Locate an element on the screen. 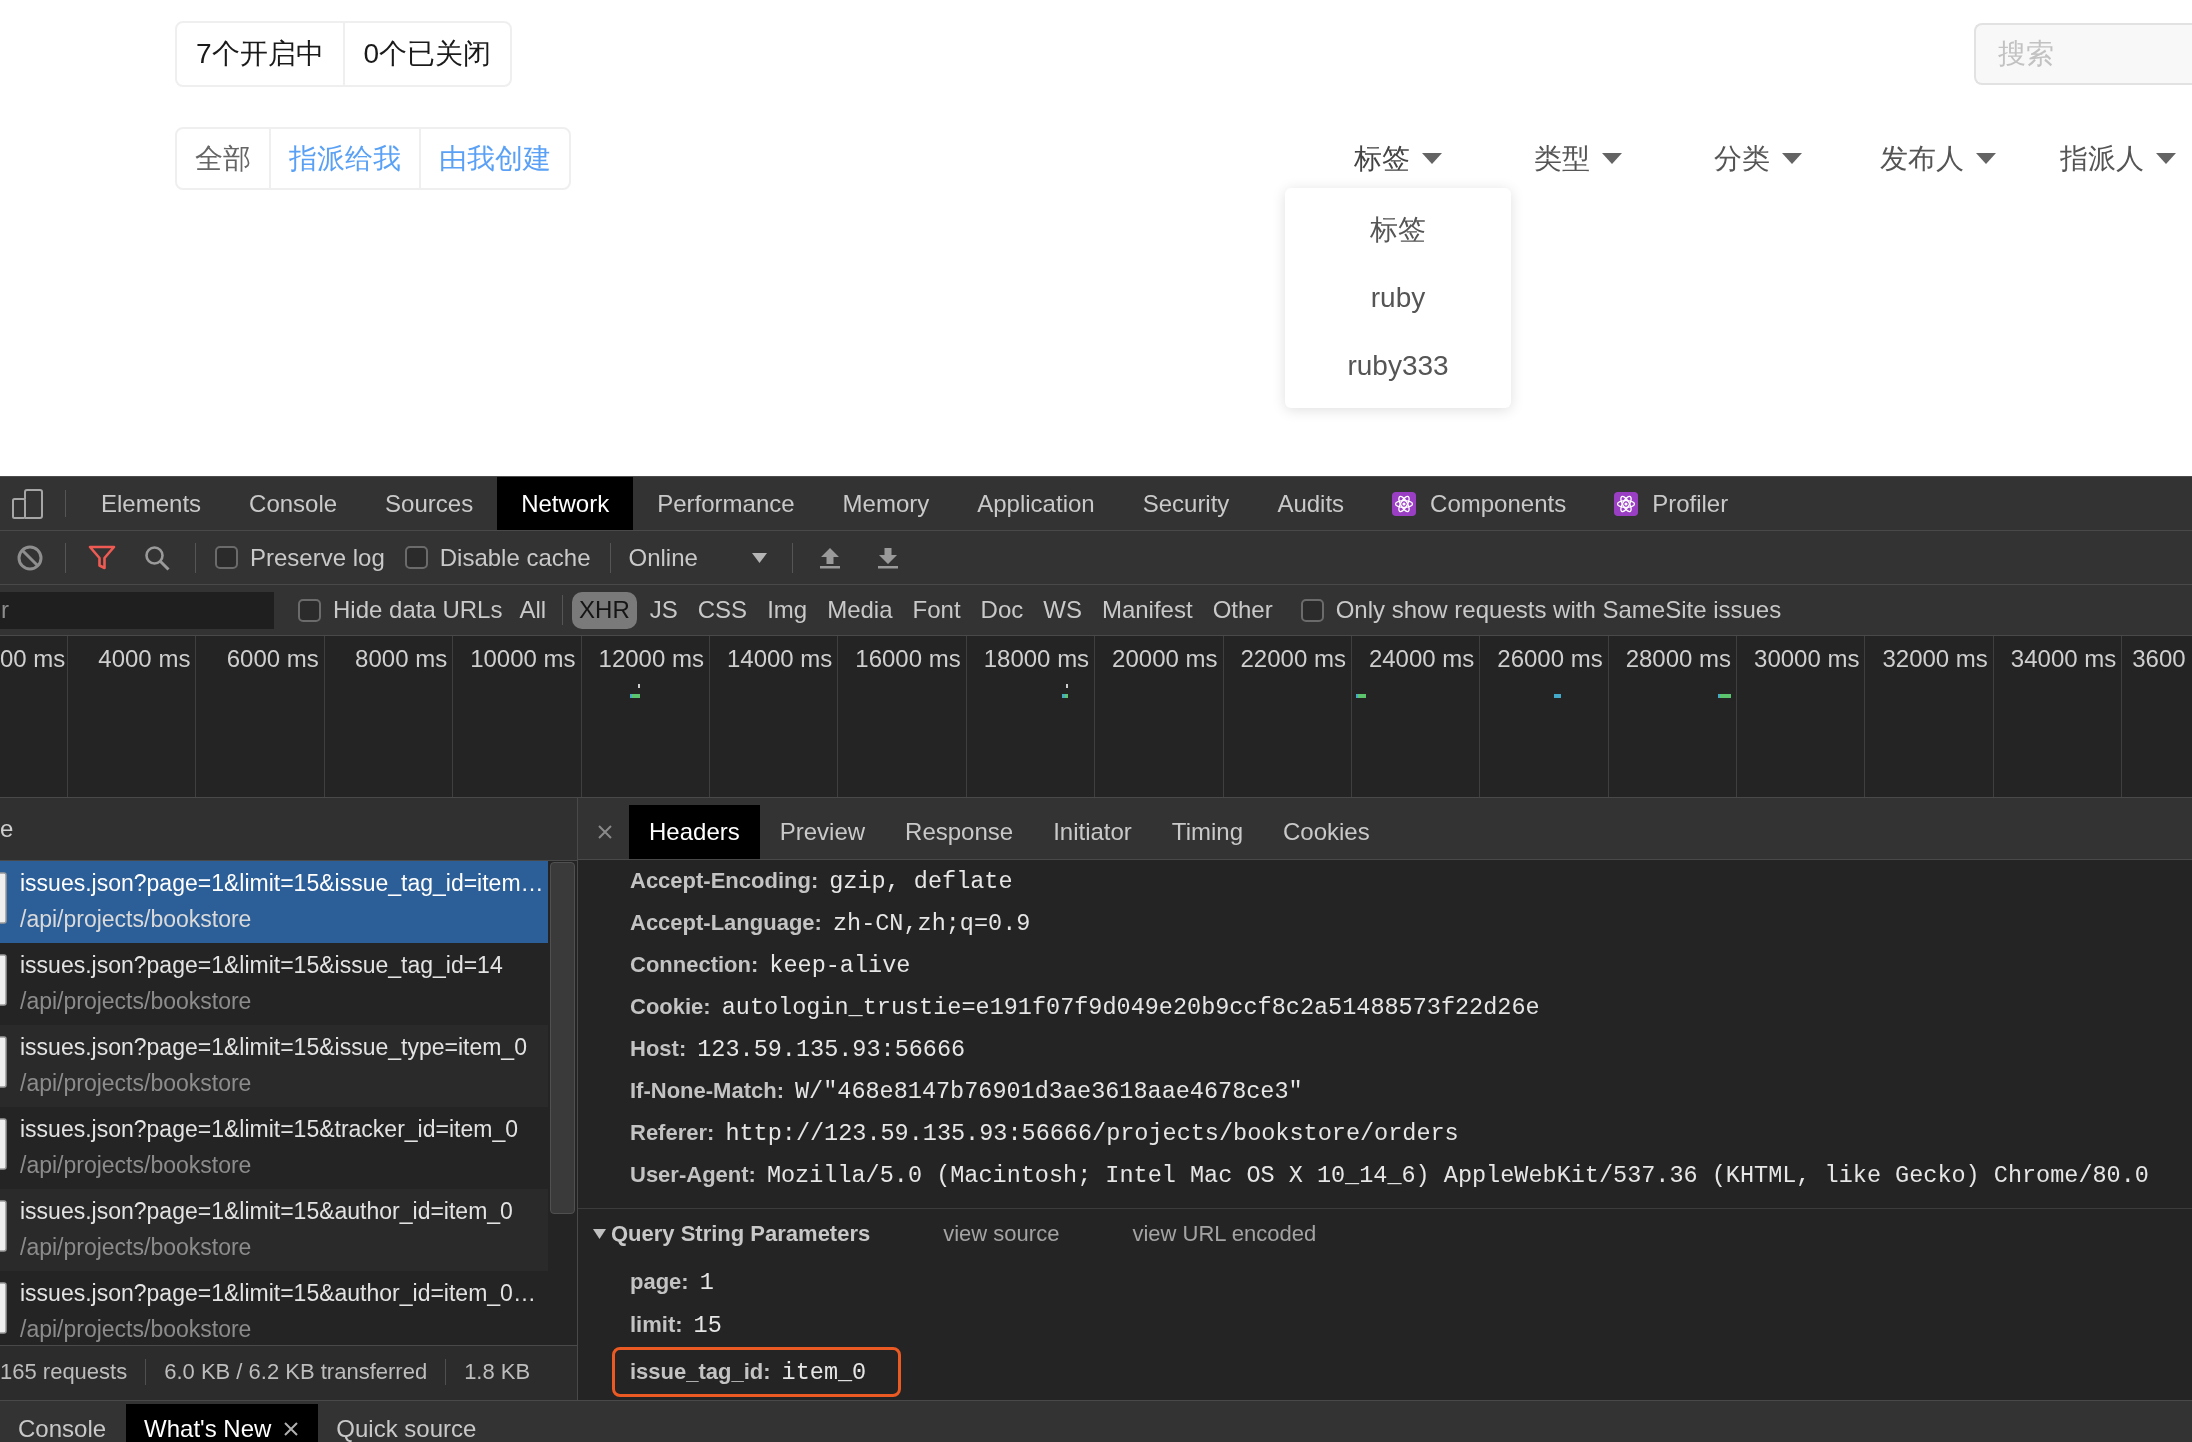  filter-dropdown: 发布人 is located at coordinates (1938, 158).